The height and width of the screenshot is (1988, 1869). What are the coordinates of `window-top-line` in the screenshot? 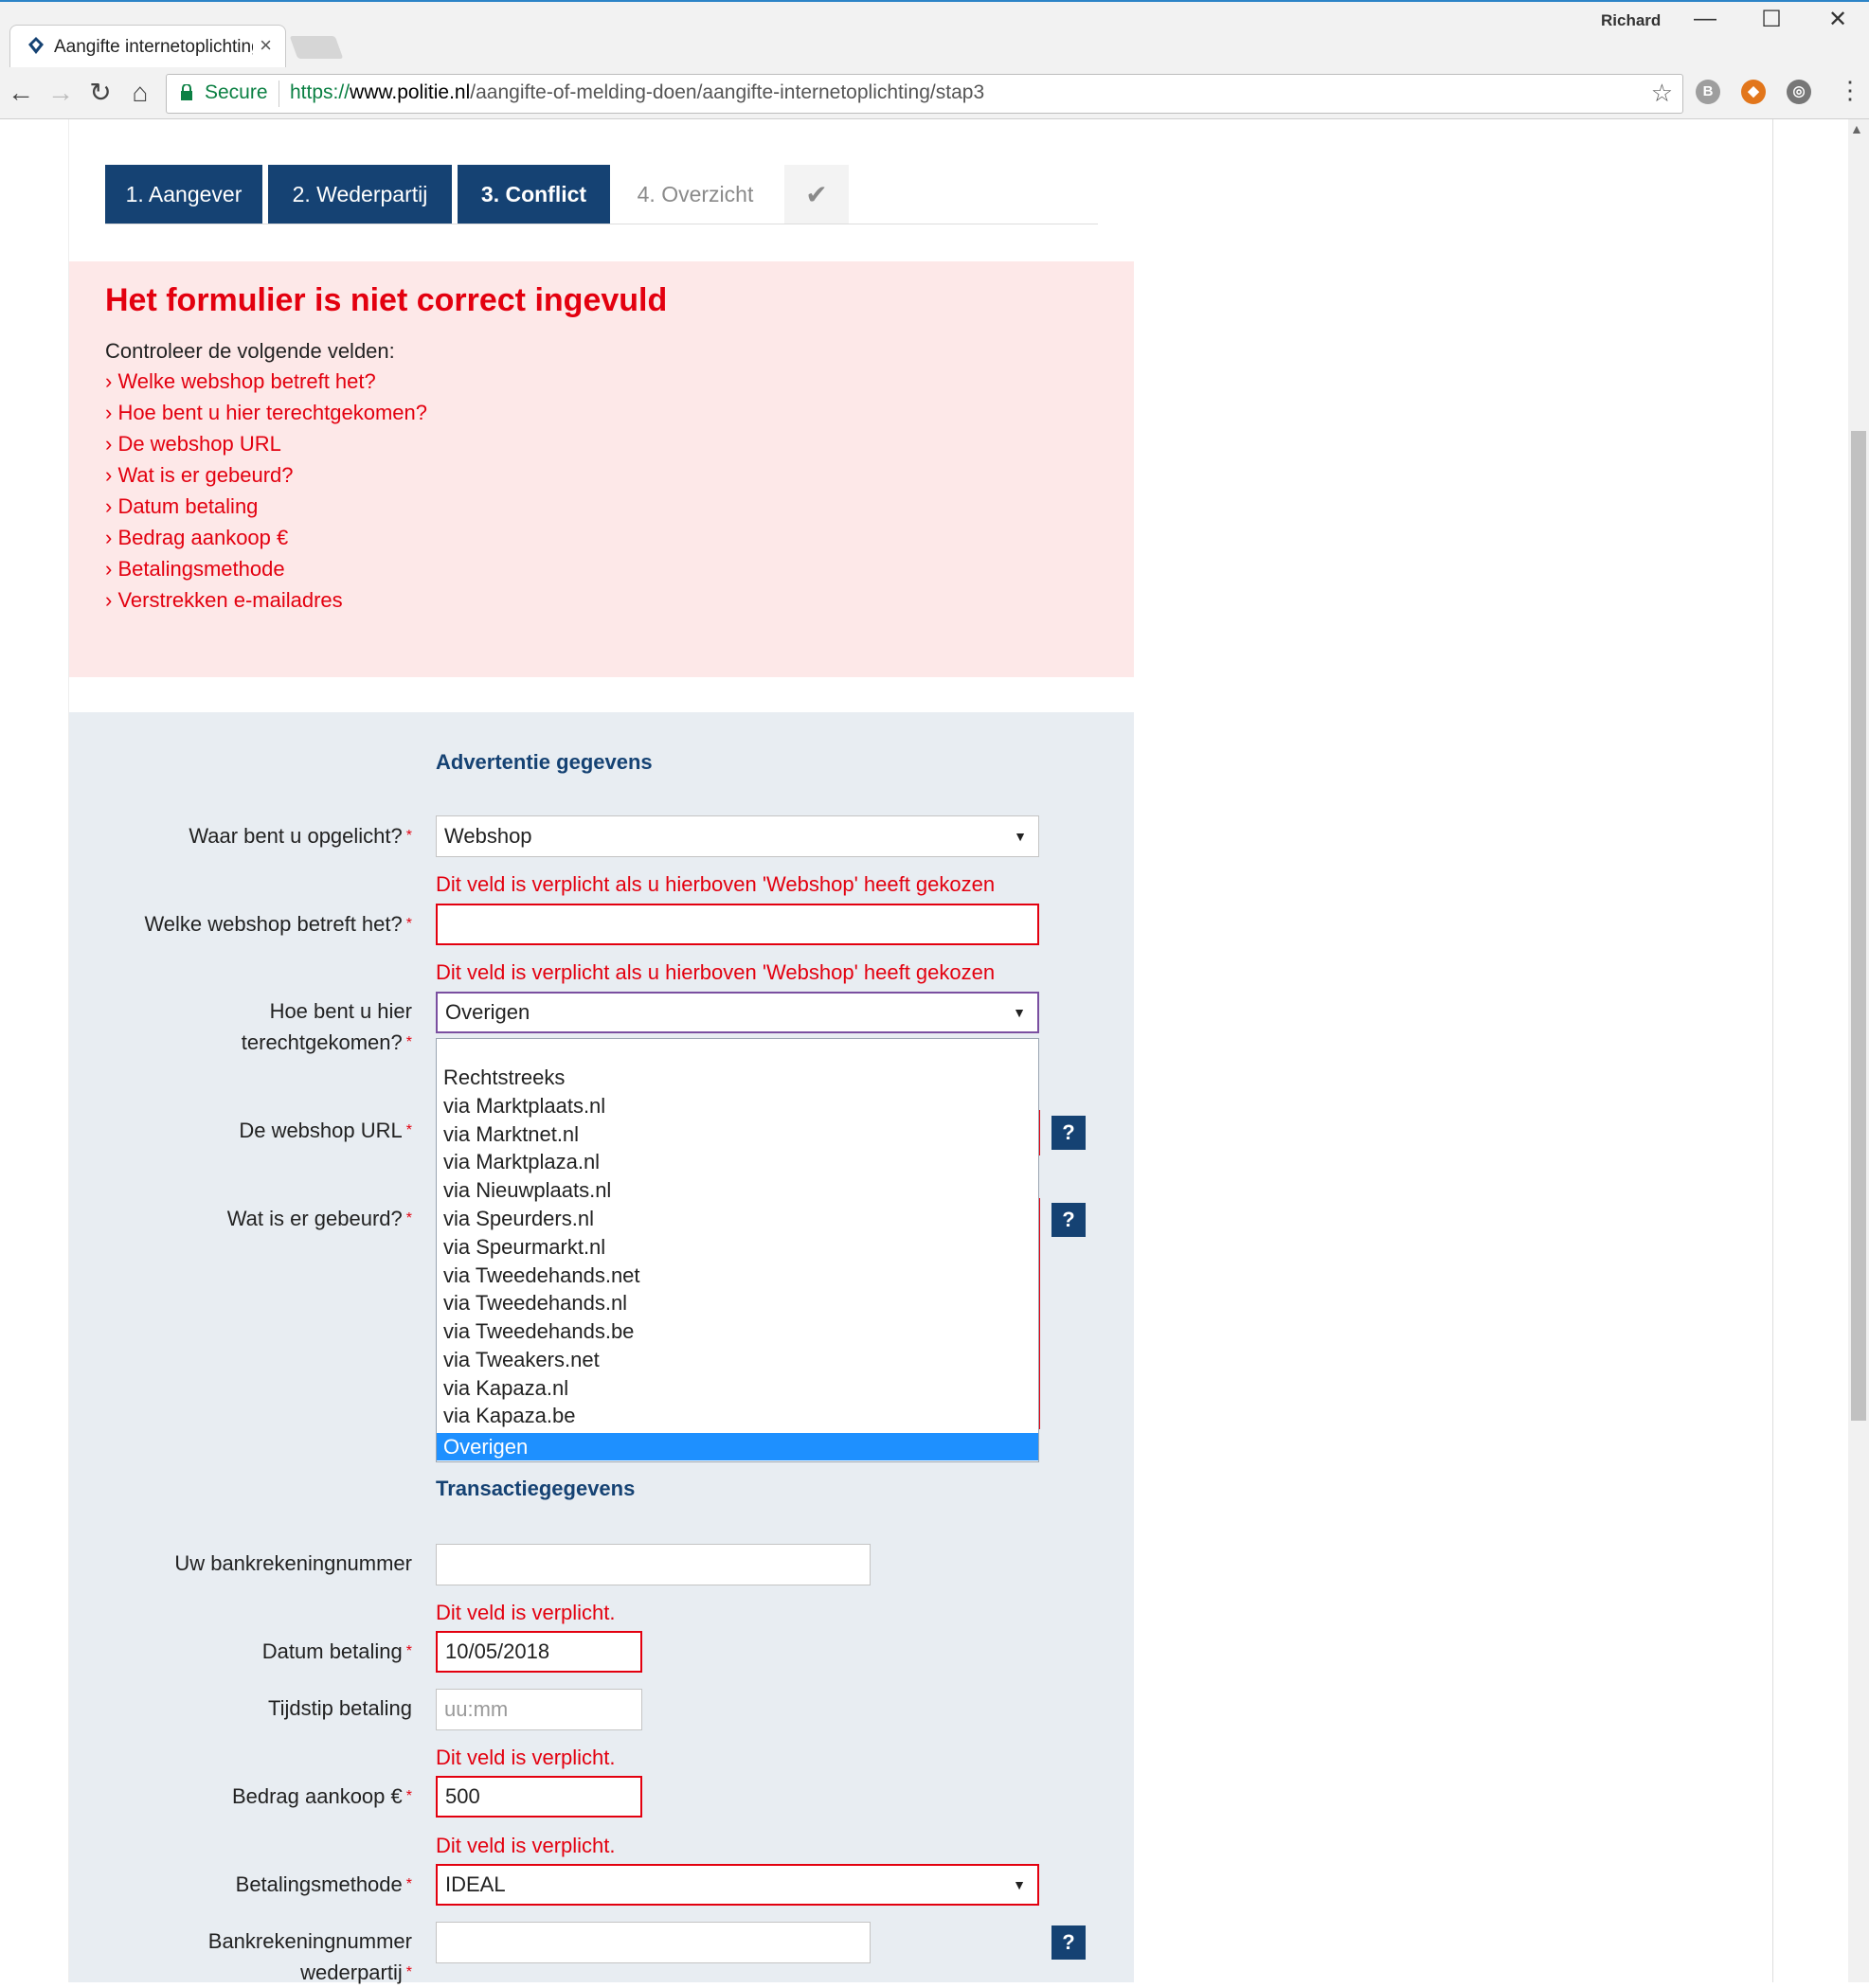 It's located at (935, 1).